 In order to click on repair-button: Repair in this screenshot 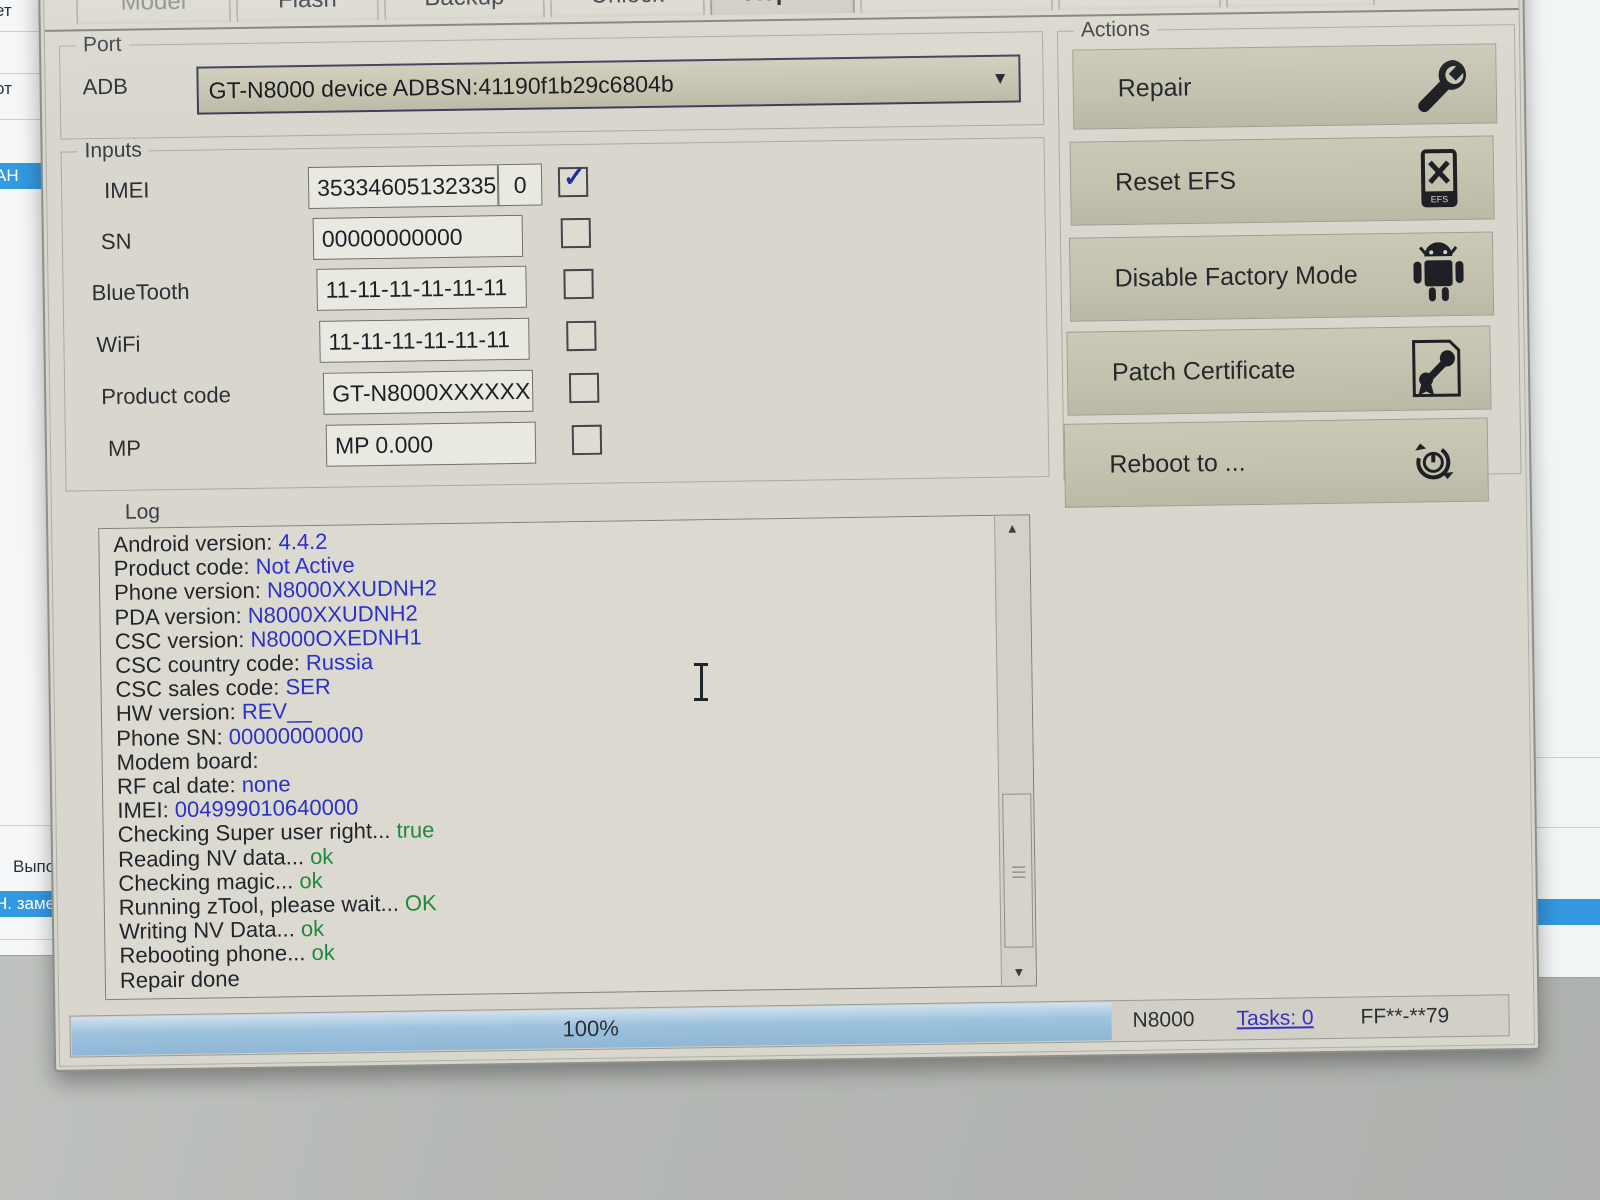, I will do `click(1285, 86)`.